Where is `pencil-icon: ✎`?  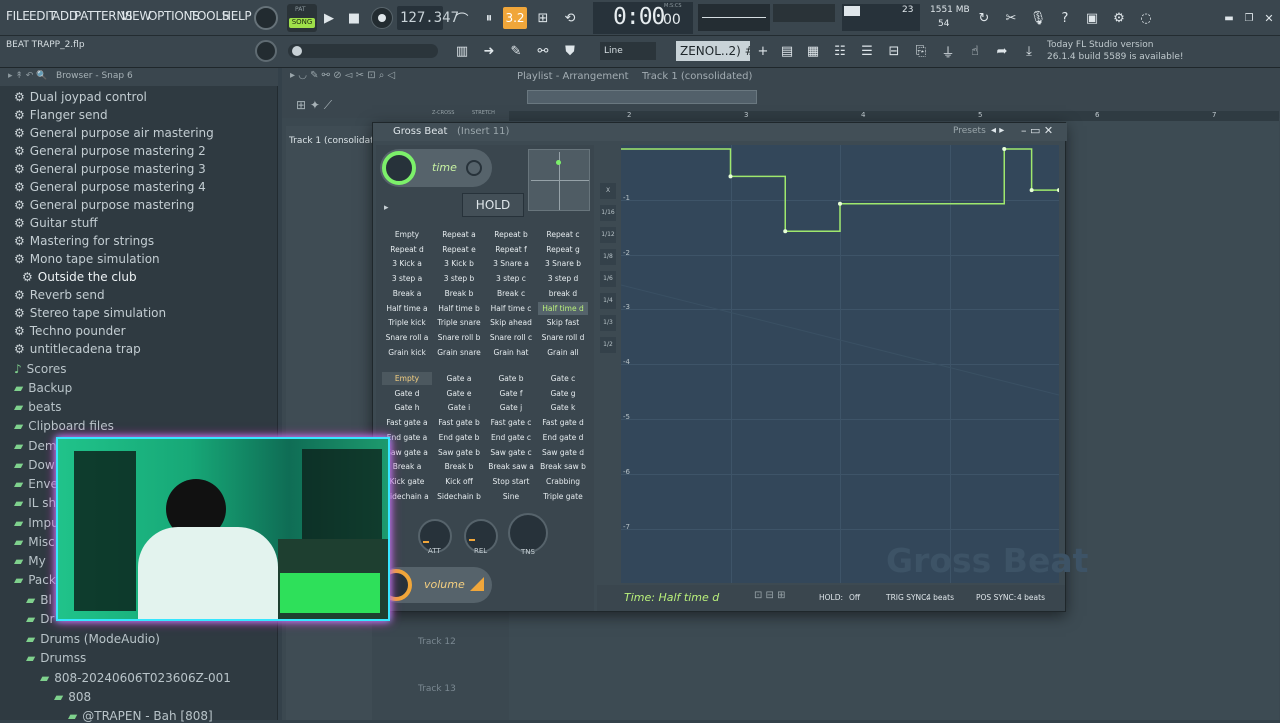 pencil-icon: ✎ is located at coordinates (516, 51).